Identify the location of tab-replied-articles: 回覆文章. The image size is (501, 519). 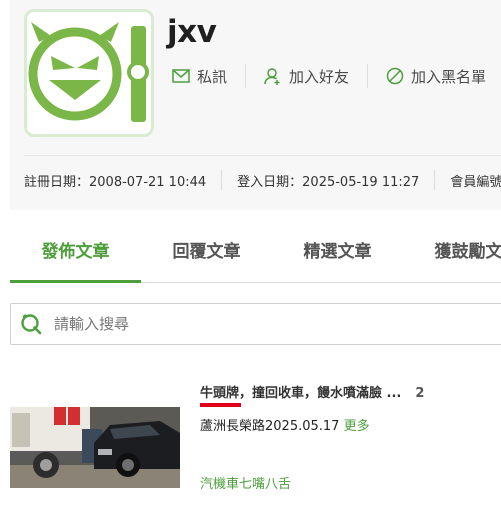
(206, 256).